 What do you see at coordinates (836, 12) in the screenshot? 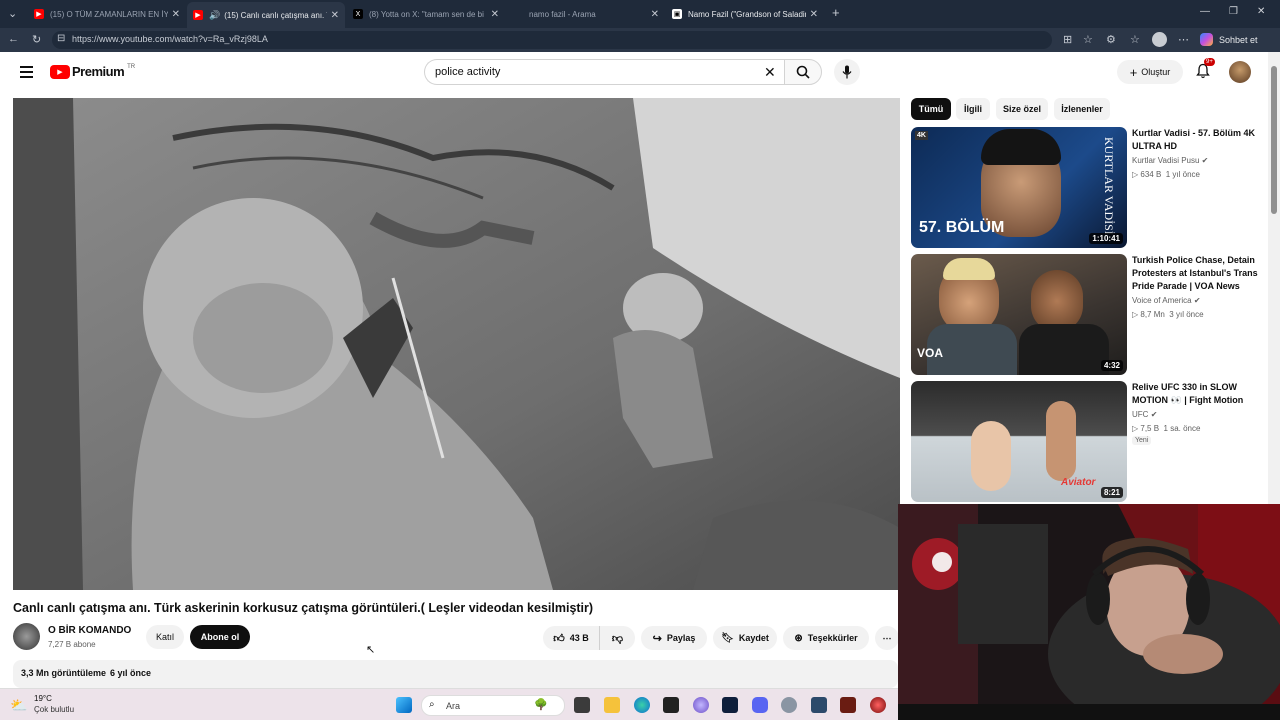
I see `new-tab-icon: +` at bounding box center [836, 12].